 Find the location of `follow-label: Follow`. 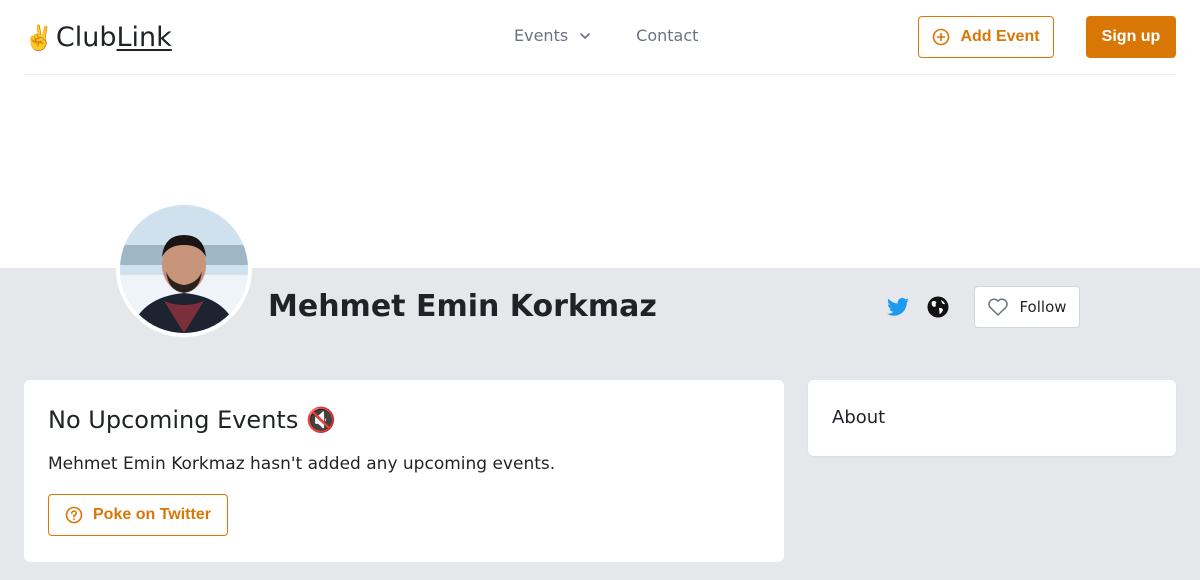

follow-label: Follow is located at coordinates (1043, 307).